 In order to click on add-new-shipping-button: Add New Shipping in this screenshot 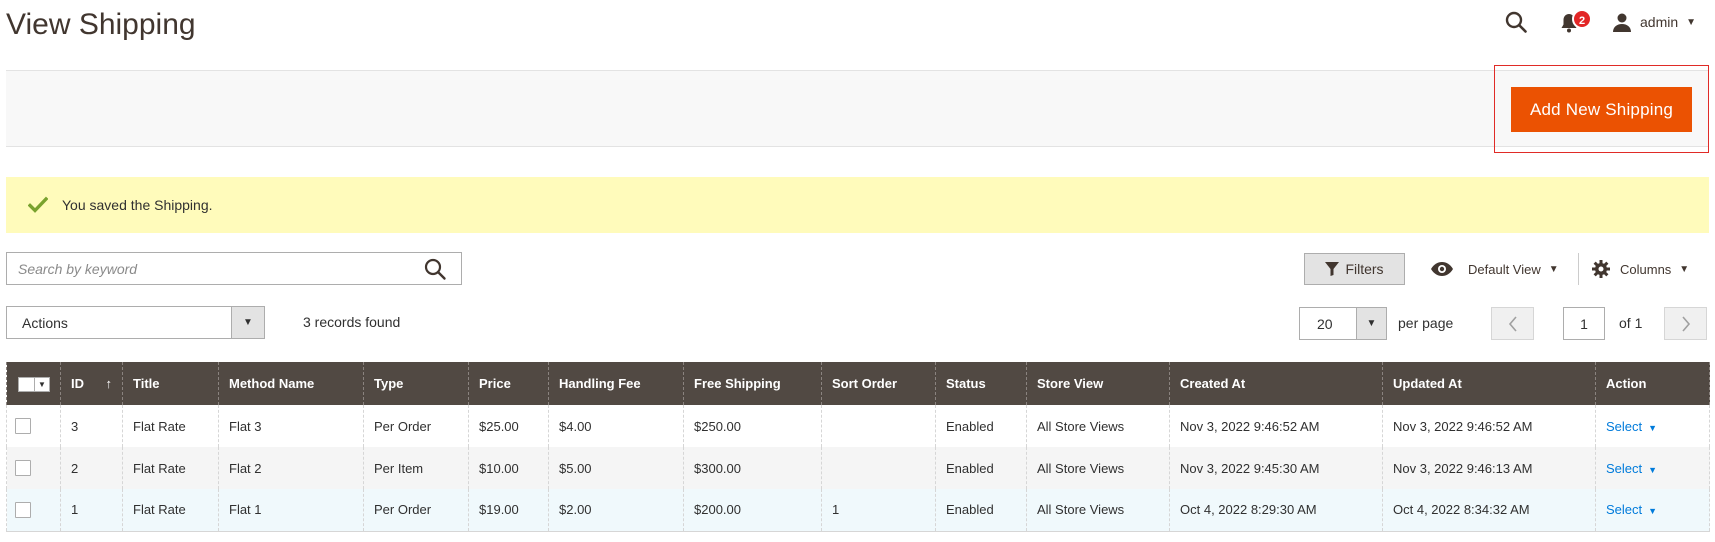, I will do `click(1601, 109)`.